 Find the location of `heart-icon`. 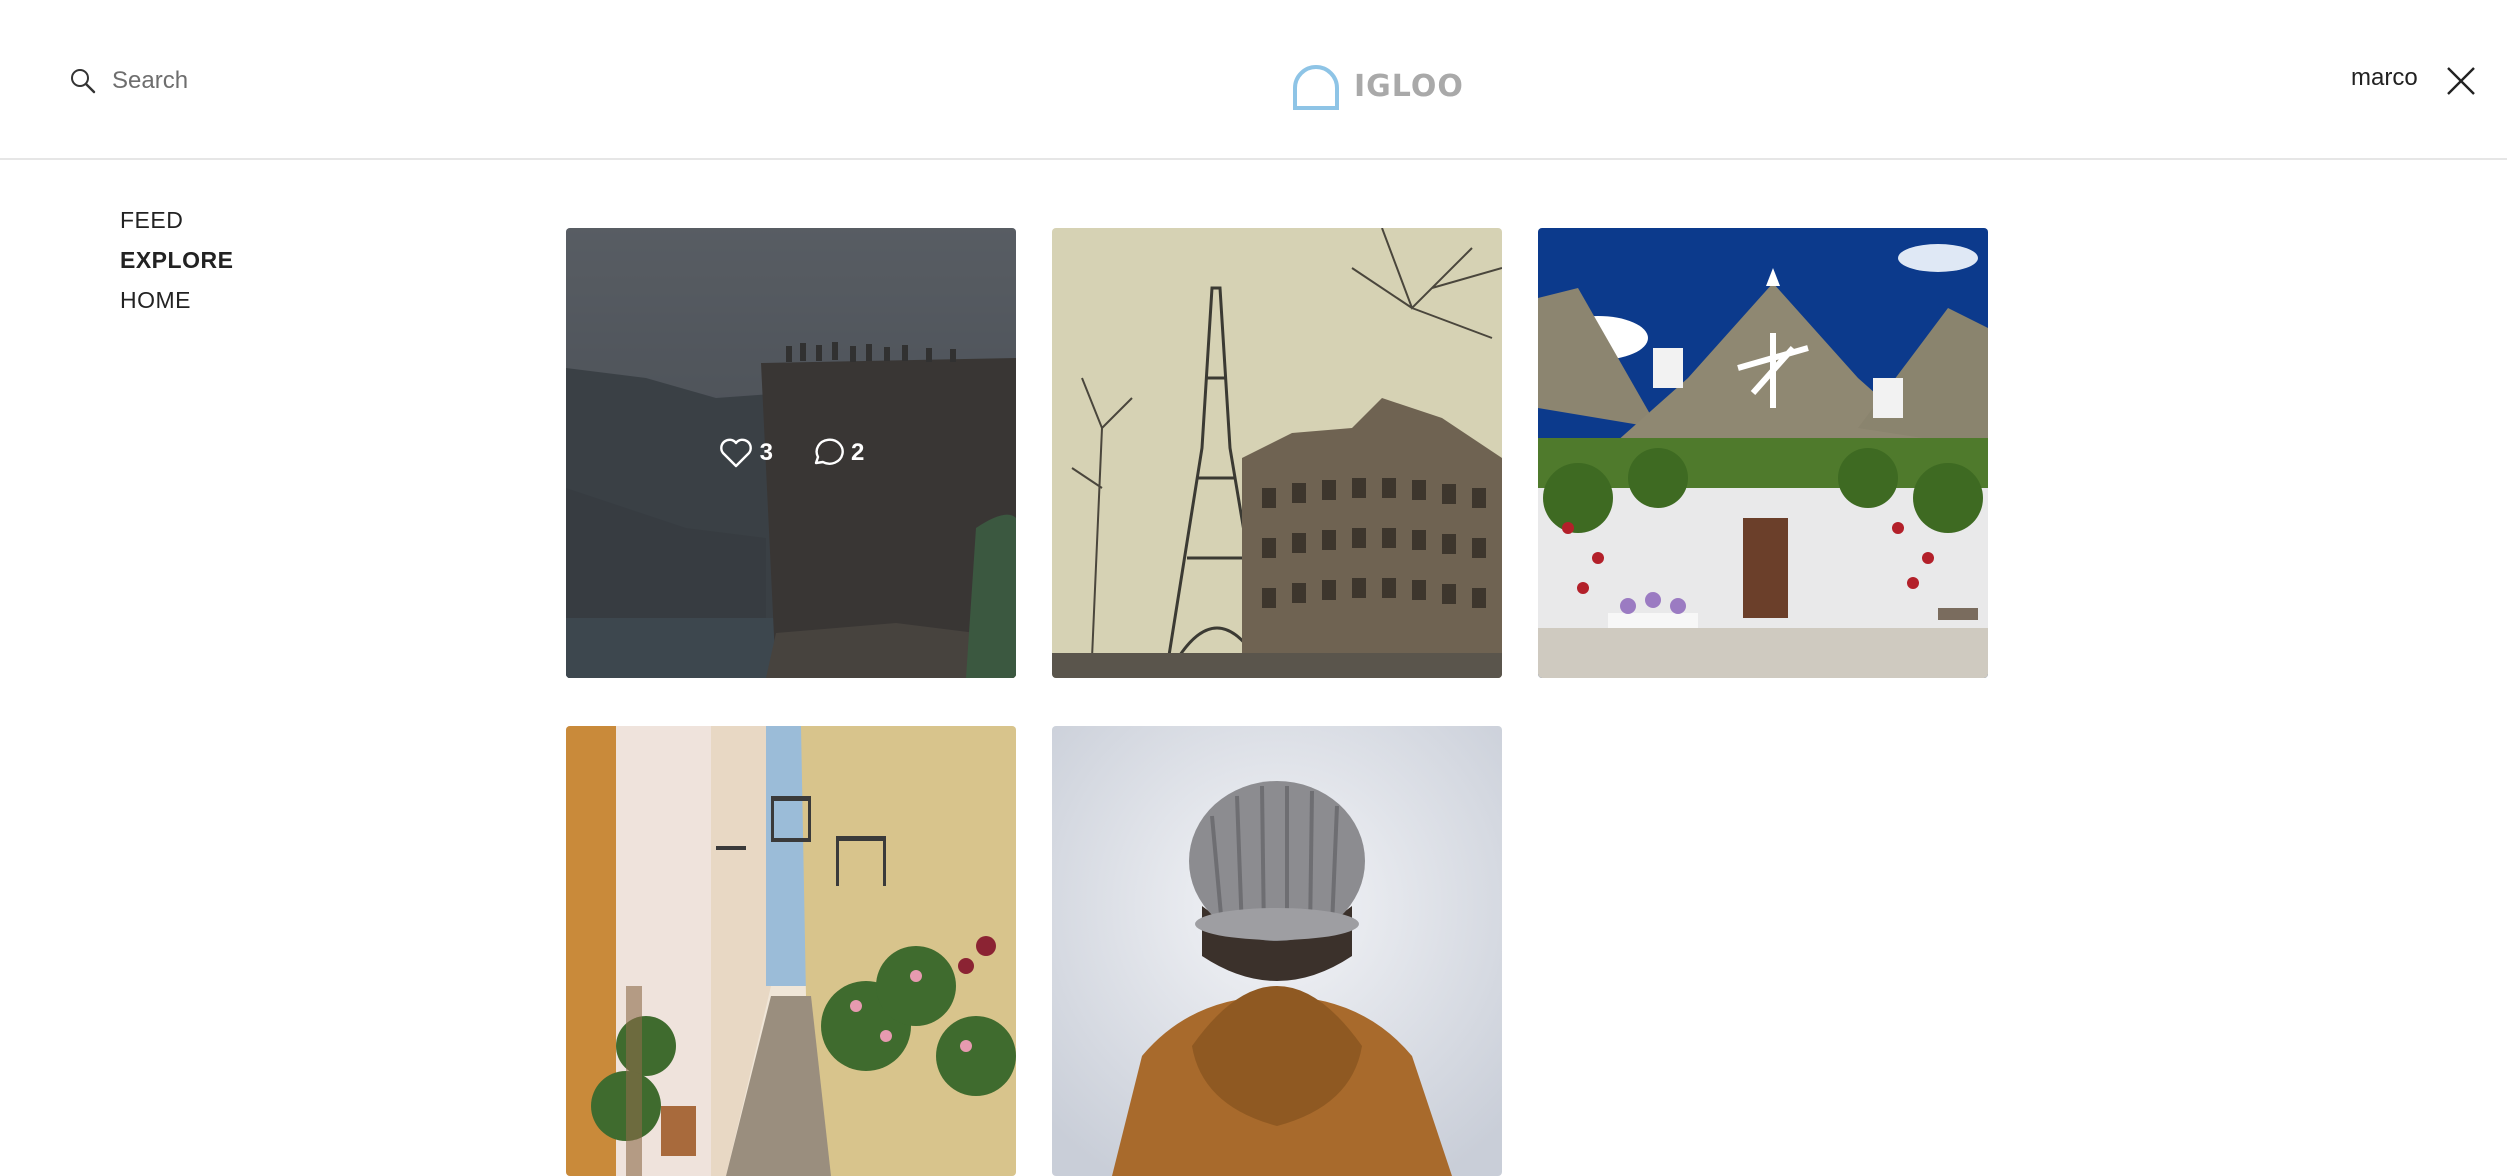

heart-icon is located at coordinates (735, 453).